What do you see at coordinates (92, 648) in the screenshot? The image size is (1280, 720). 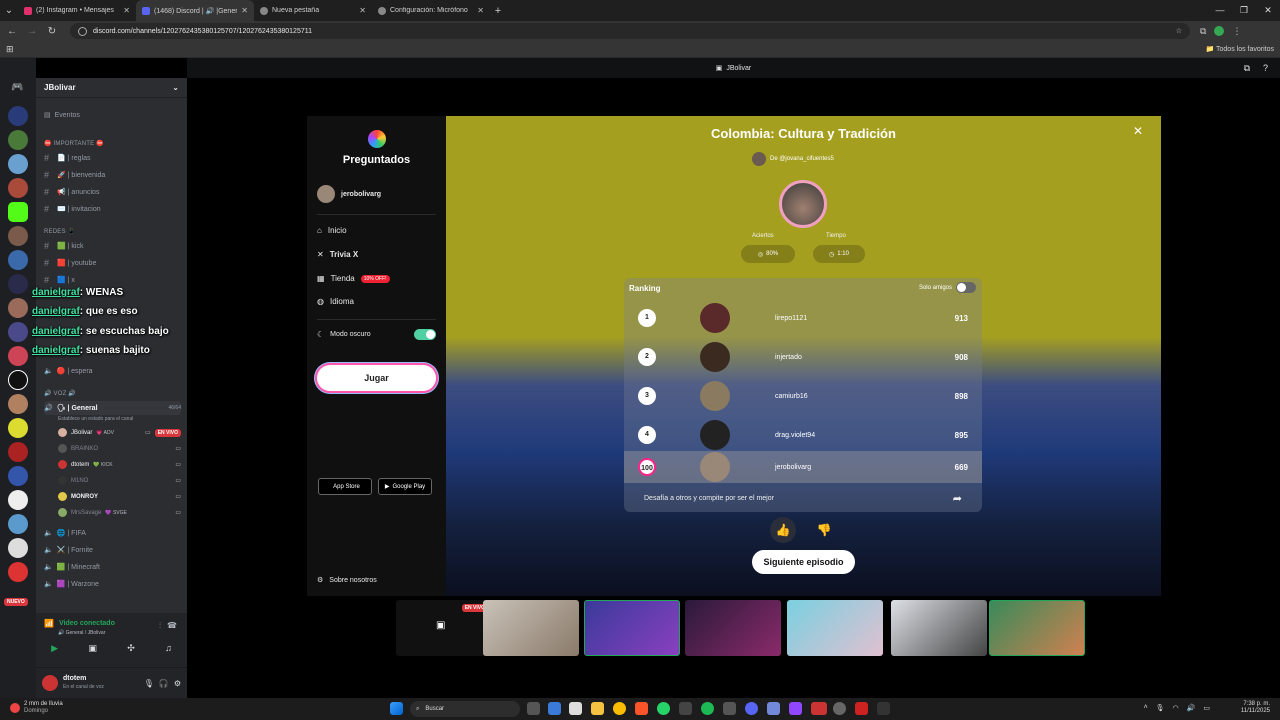 I see `screen-share-button: ▣` at bounding box center [92, 648].